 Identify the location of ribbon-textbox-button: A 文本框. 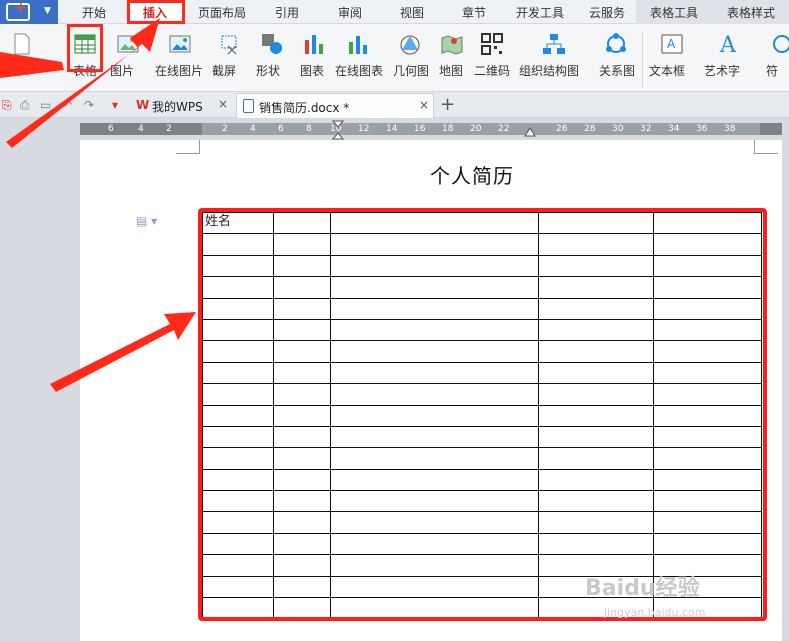
(672, 58).